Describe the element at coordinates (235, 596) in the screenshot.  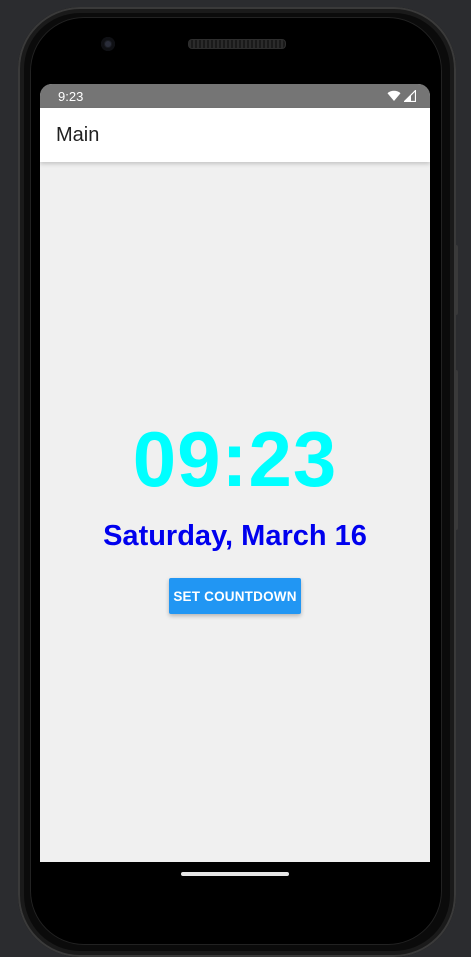
I see `set-countdown-button: SET COUNTDOWN` at that location.